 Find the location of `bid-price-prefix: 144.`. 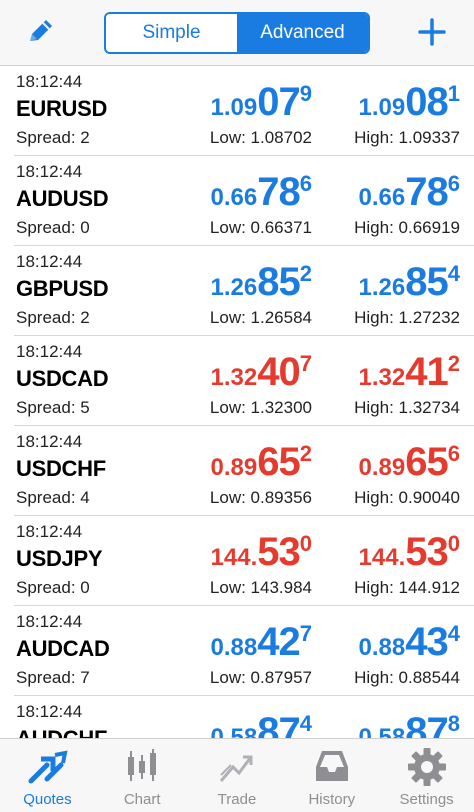

bid-price-prefix: 144. is located at coordinates (234, 557).